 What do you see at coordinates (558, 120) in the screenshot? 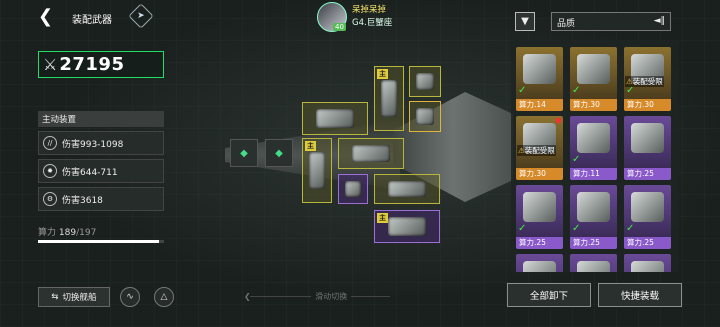
I see `new-dot-icon` at bounding box center [558, 120].